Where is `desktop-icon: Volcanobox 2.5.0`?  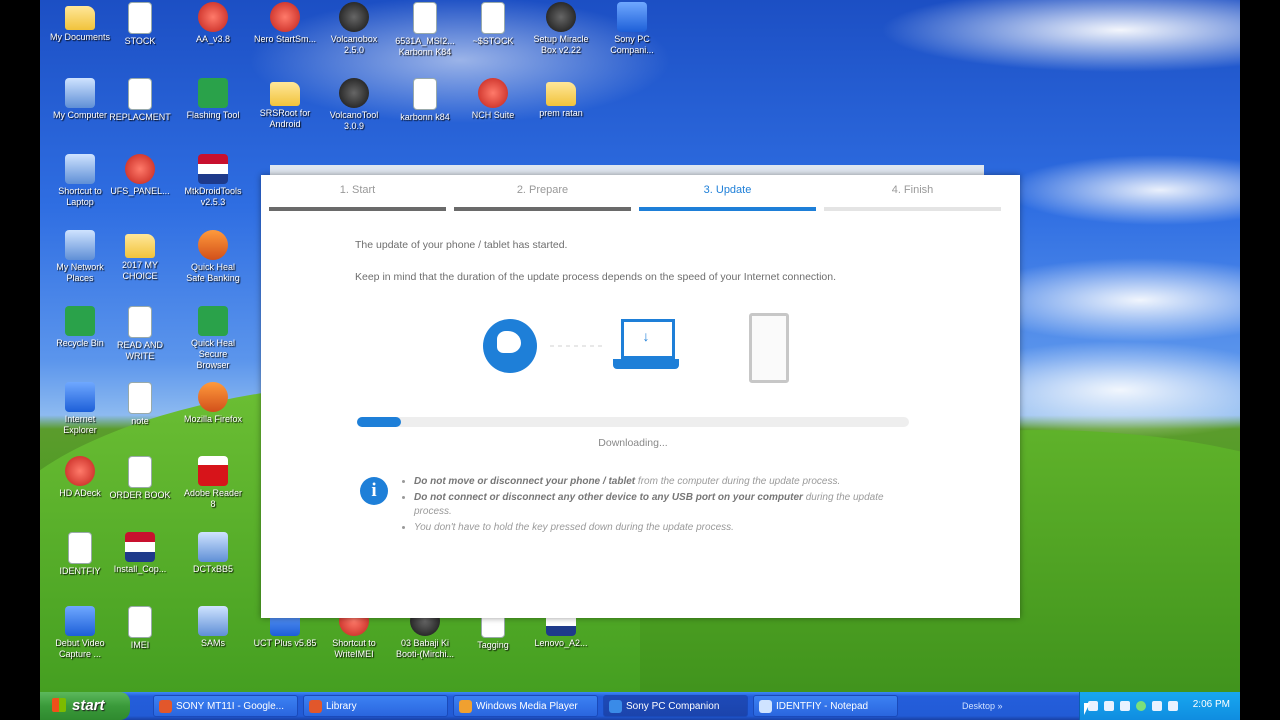
desktop-icon: Volcanobox 2.5.0 is located at coordinates (354, 29).